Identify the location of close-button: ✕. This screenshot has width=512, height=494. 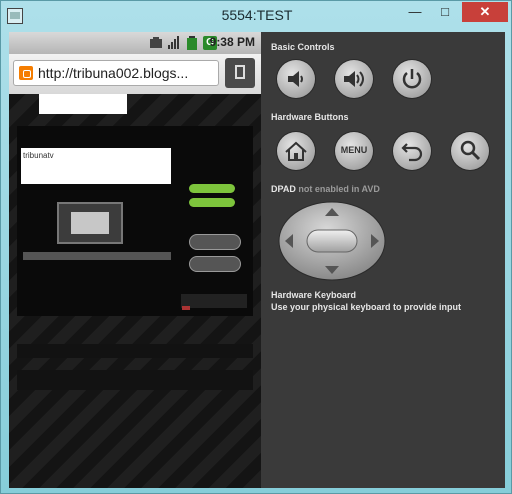
(485, 12).